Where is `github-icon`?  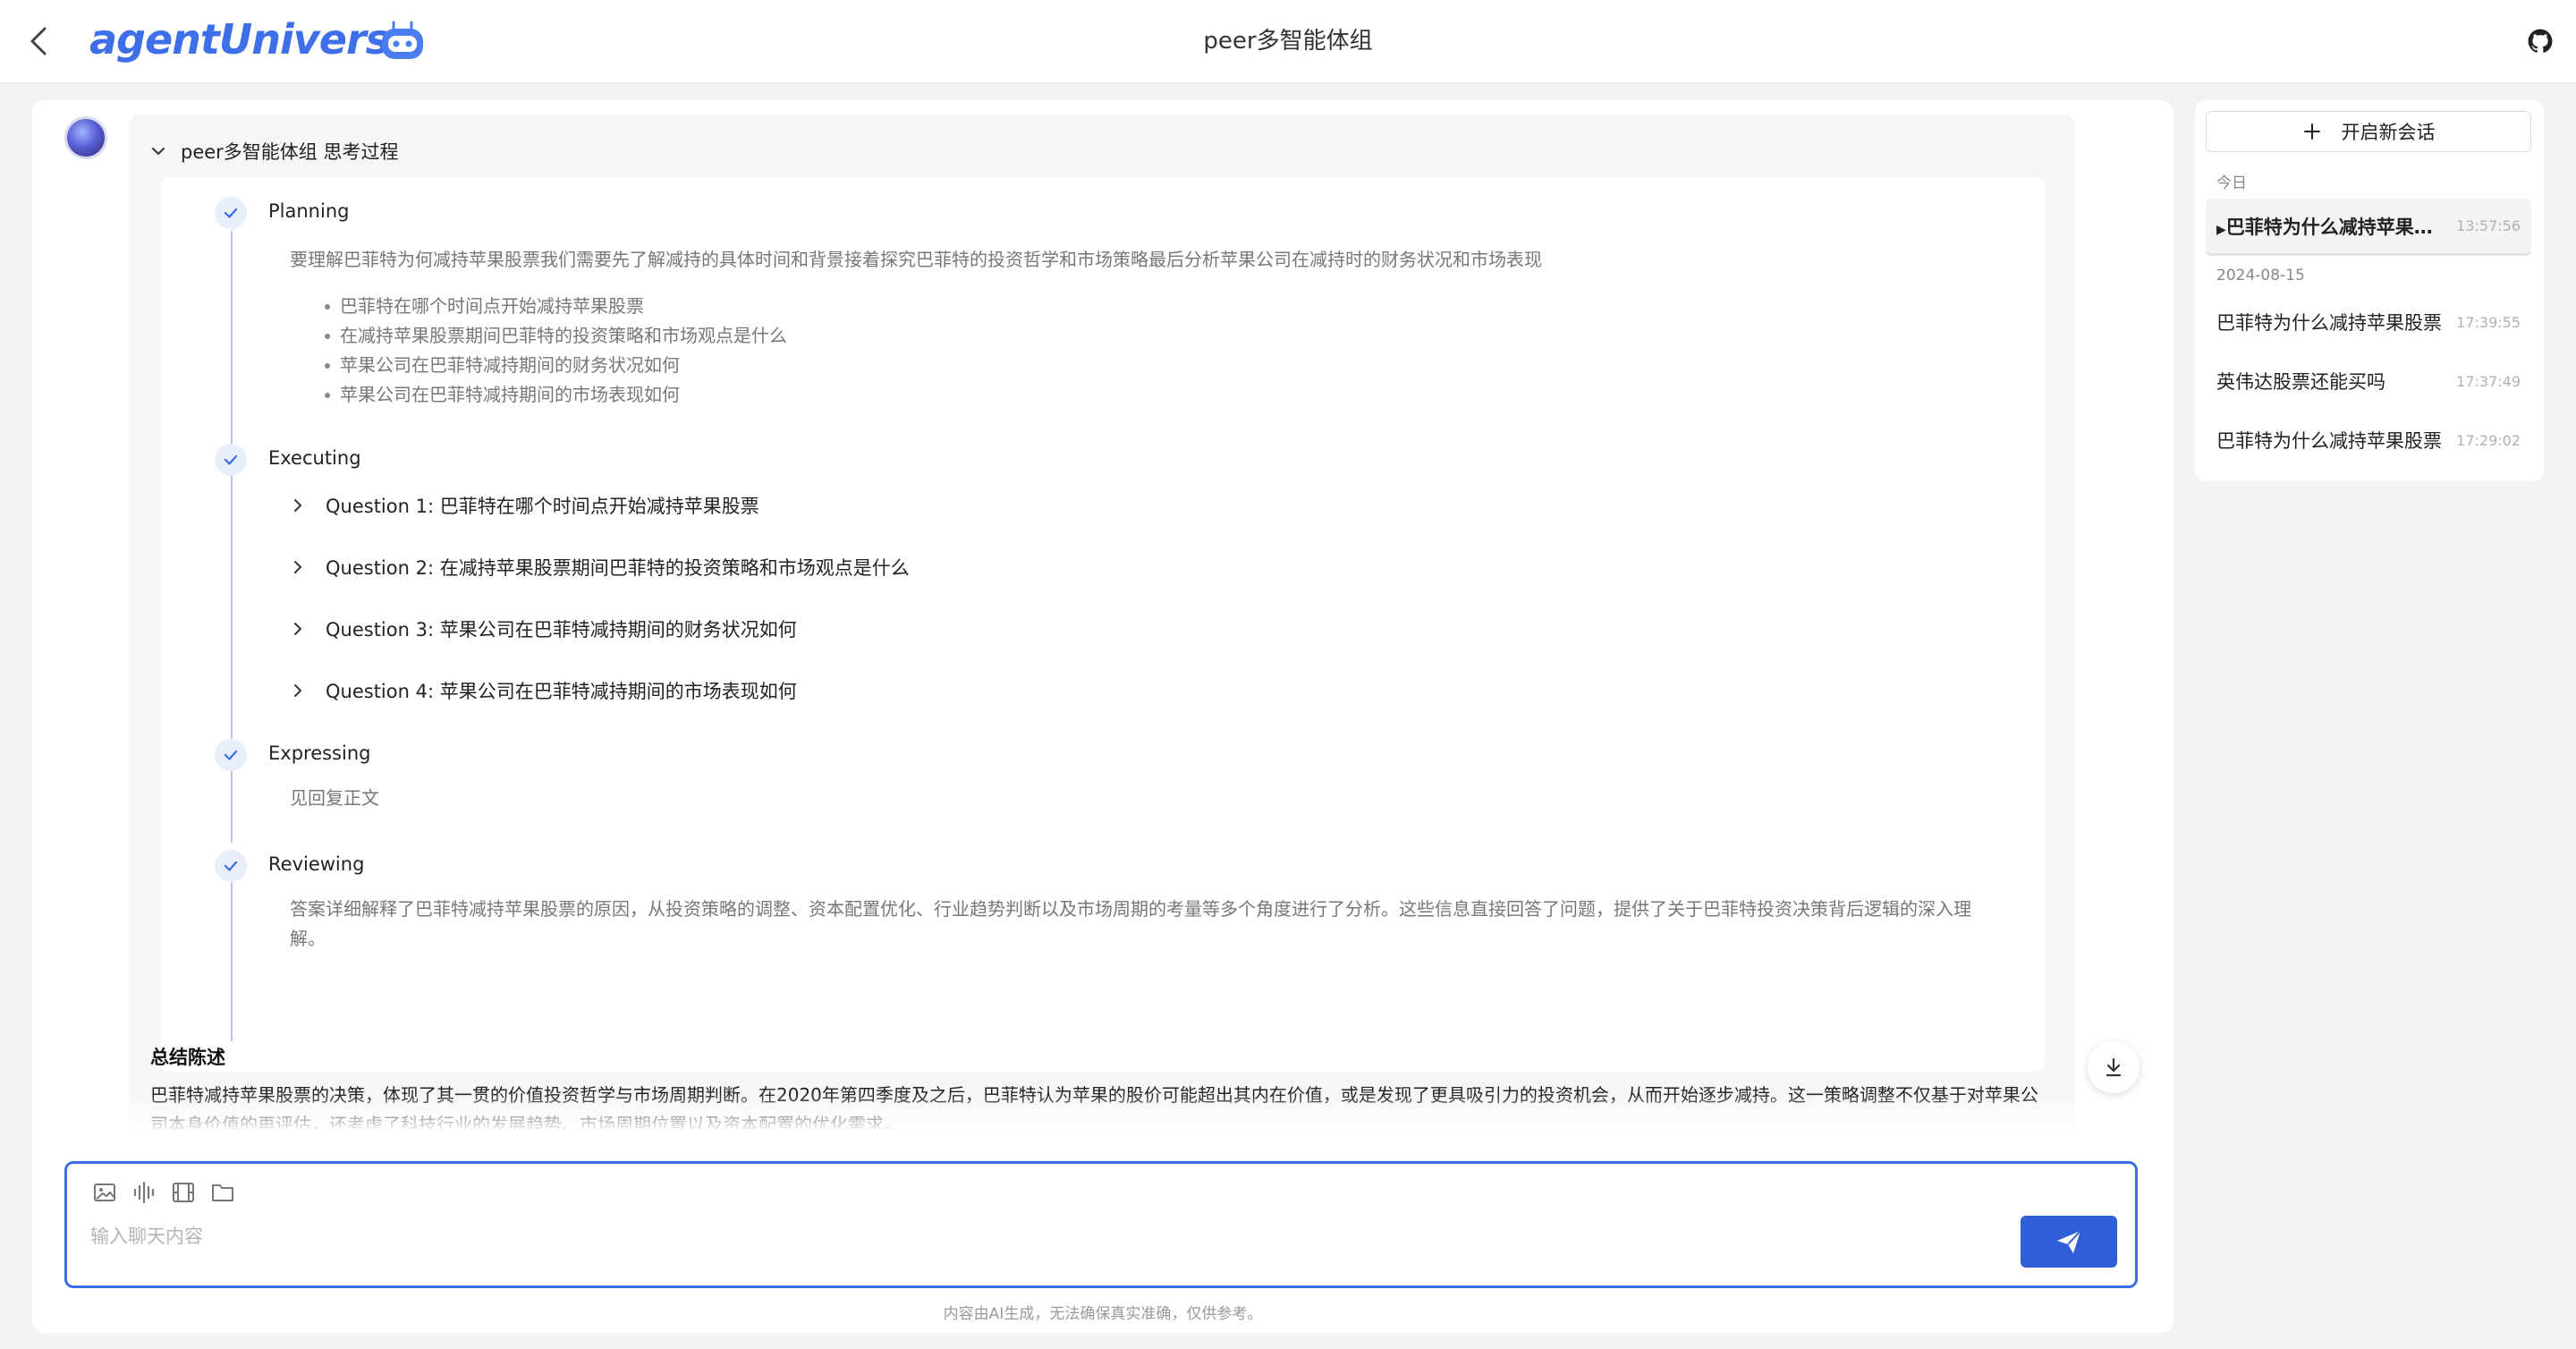
github-icon is located at coordinates (2540, 41).